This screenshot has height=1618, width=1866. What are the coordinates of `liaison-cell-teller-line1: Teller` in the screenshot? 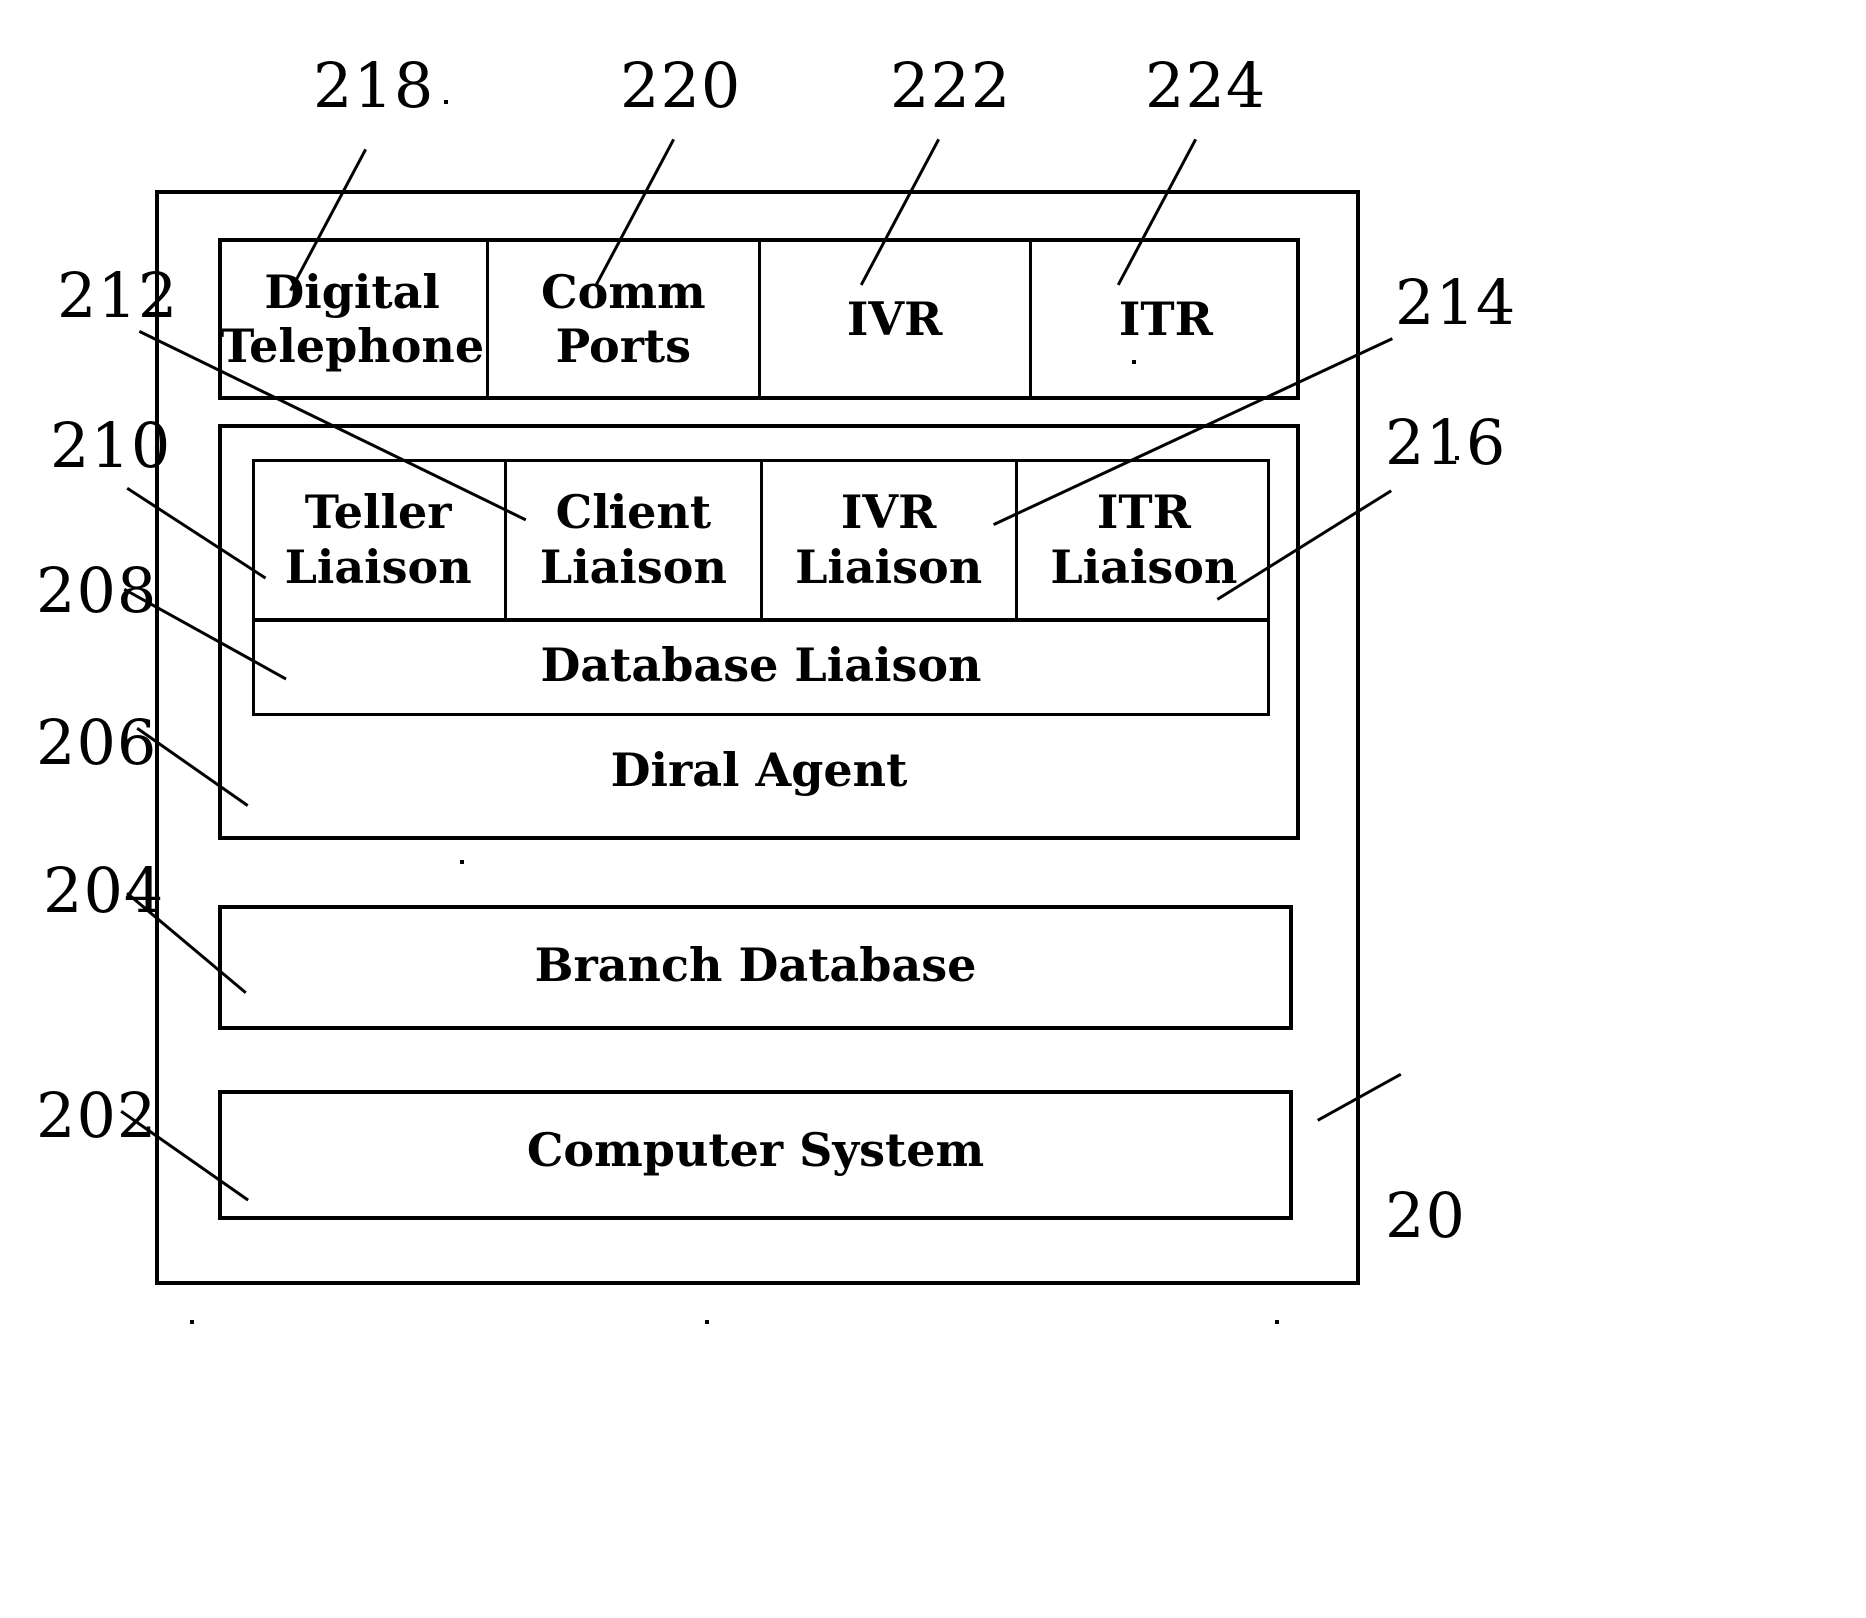 It's located at (378, 512).